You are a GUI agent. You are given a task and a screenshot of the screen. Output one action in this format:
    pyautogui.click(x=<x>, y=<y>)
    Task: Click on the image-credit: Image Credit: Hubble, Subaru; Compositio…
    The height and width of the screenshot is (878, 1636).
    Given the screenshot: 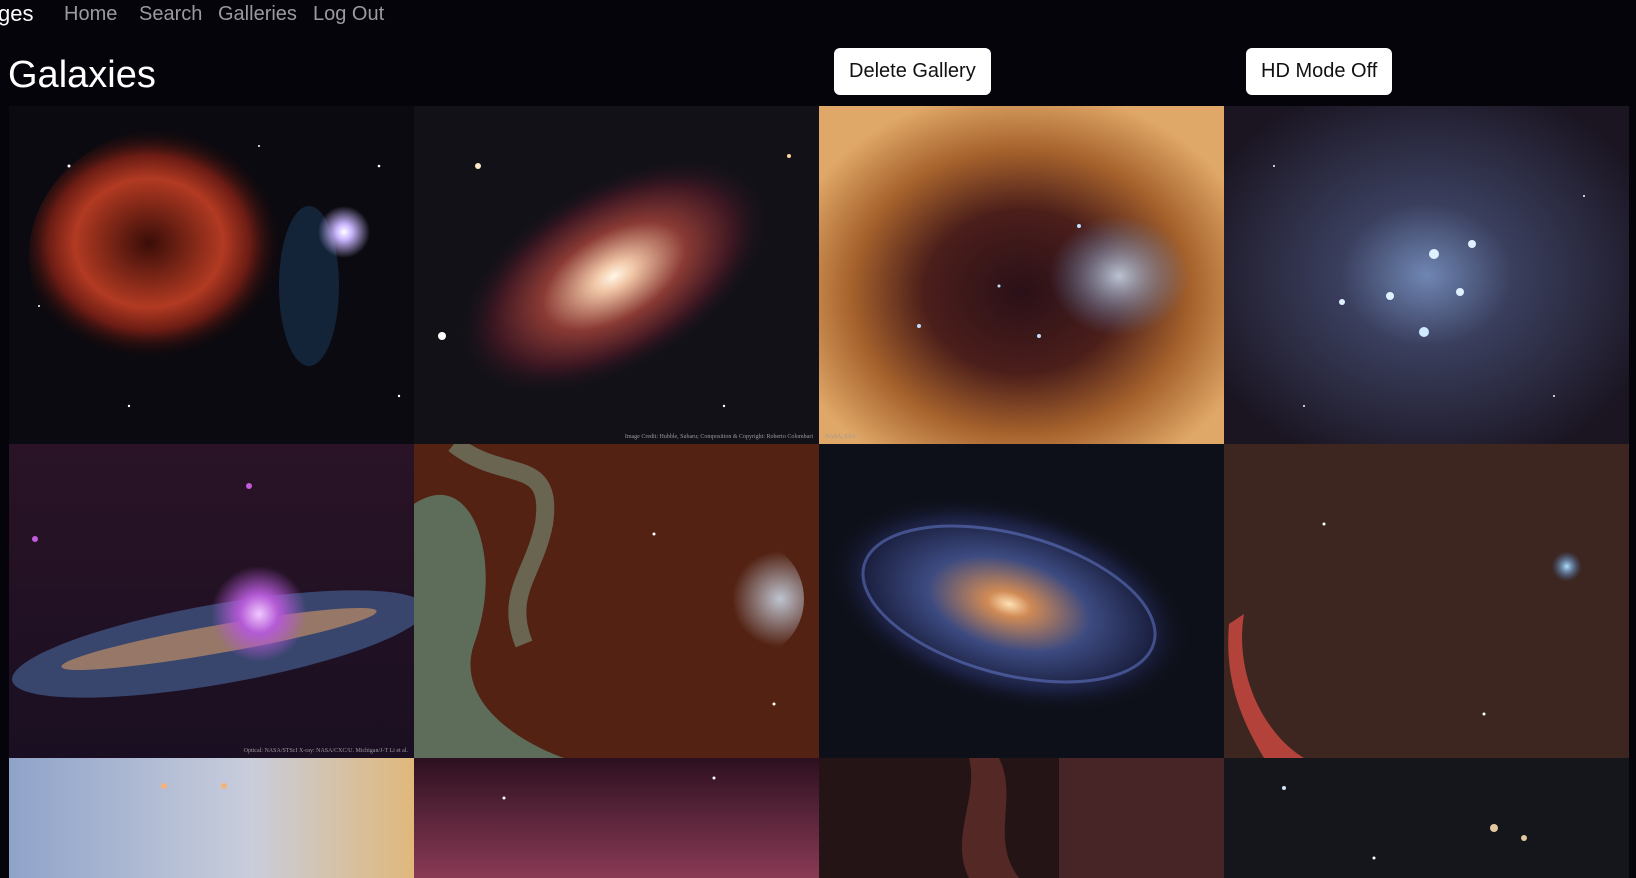 What is the action you would take?
    pyautogui.click(x=718, y=437)
    